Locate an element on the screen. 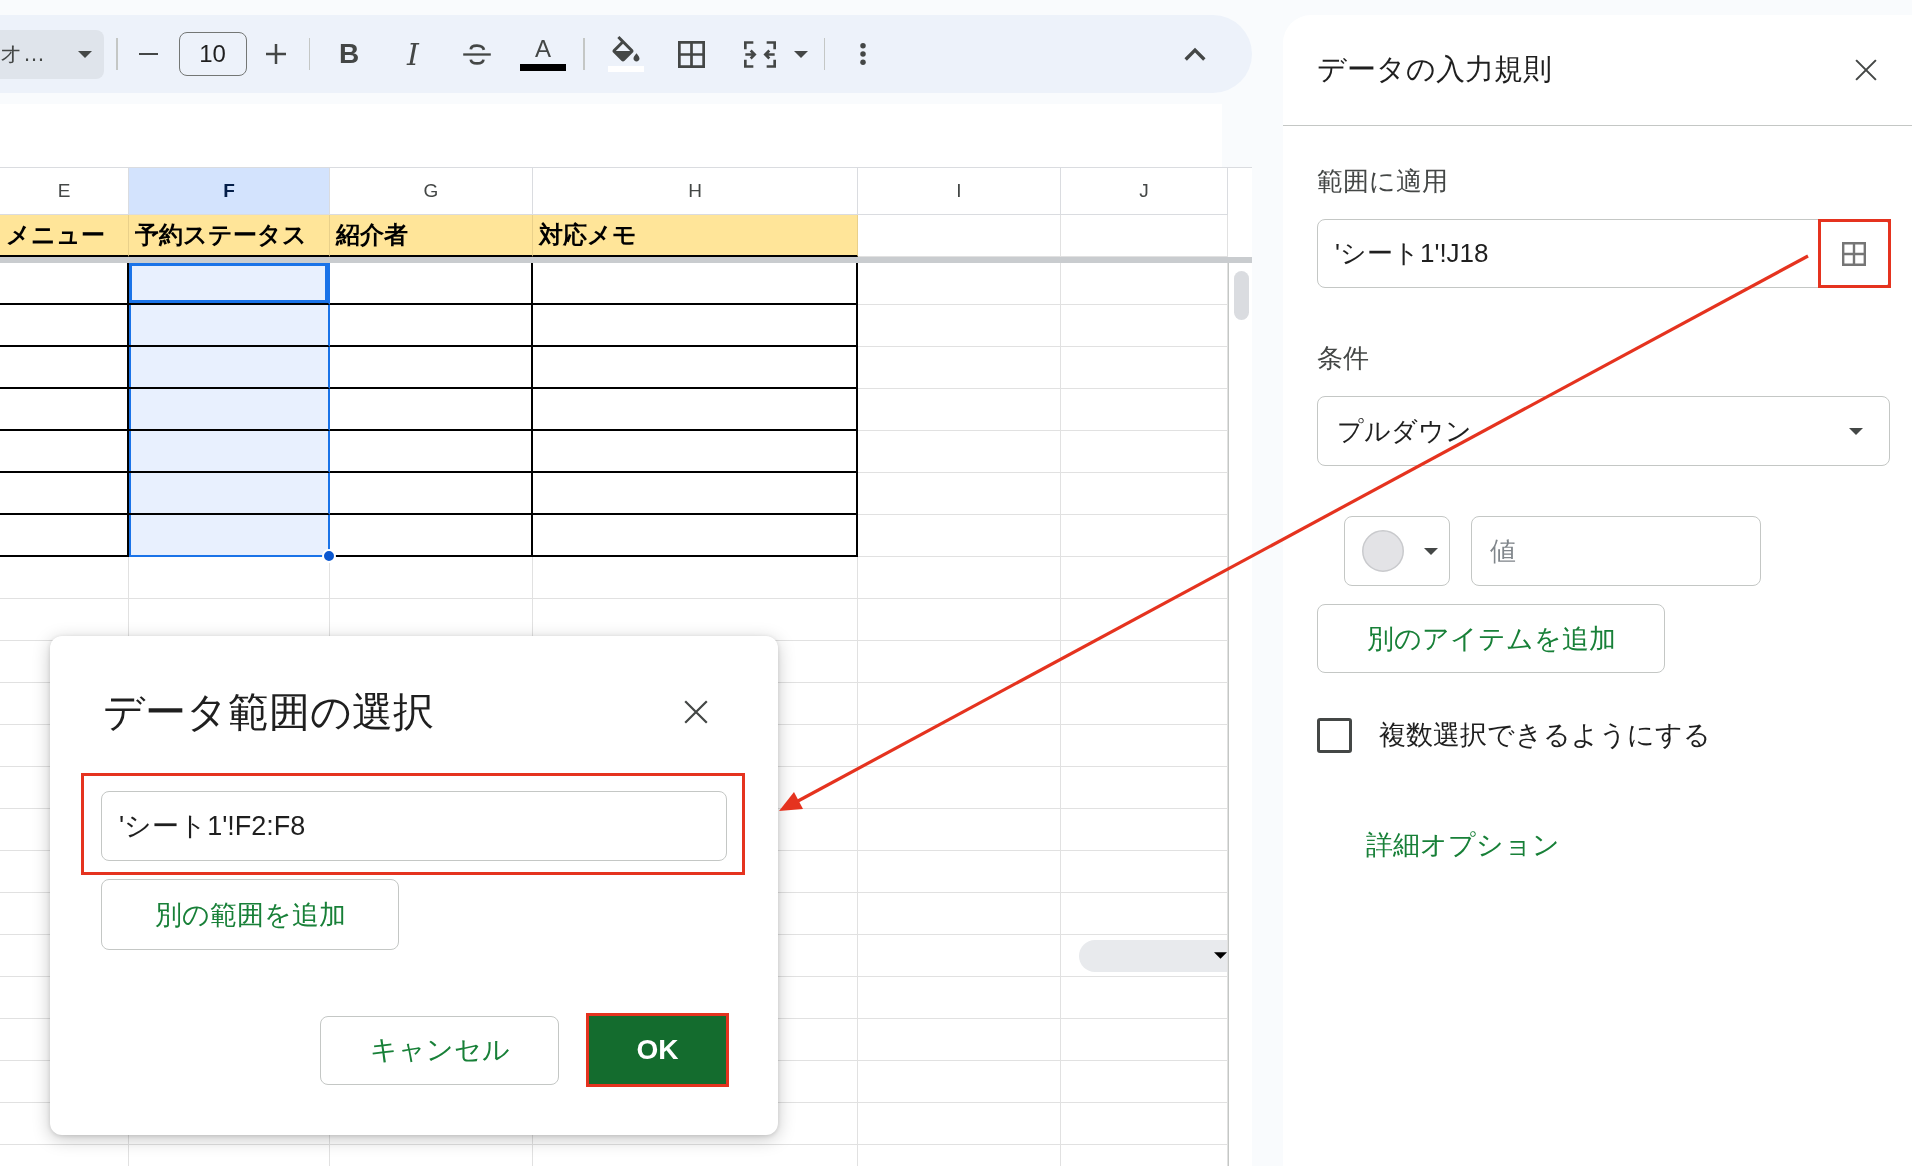 The image size is (1912, 1166). header-cell: 紹介者 is located at coordinates (431, 236).